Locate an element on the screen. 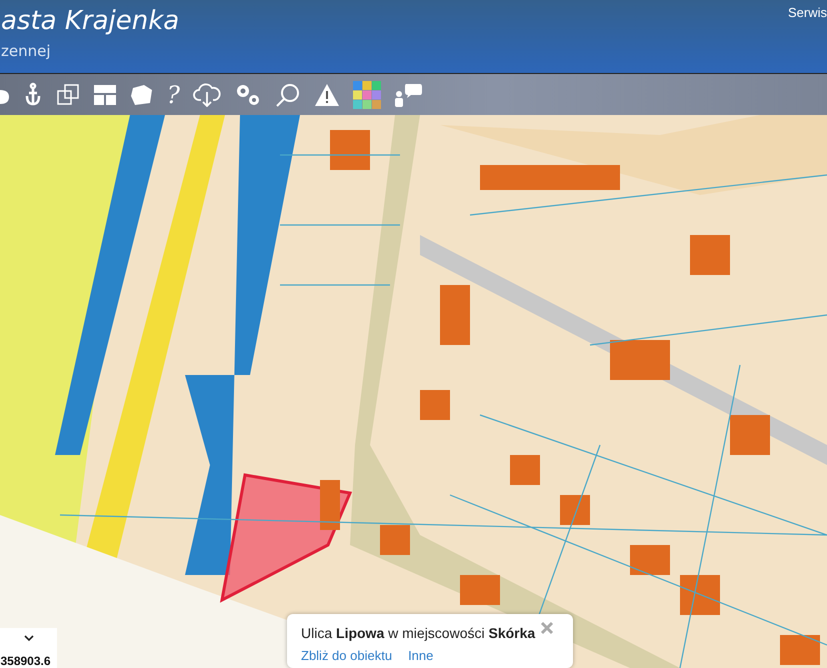  service-link: Serwis is located at coordinates (807, 36).